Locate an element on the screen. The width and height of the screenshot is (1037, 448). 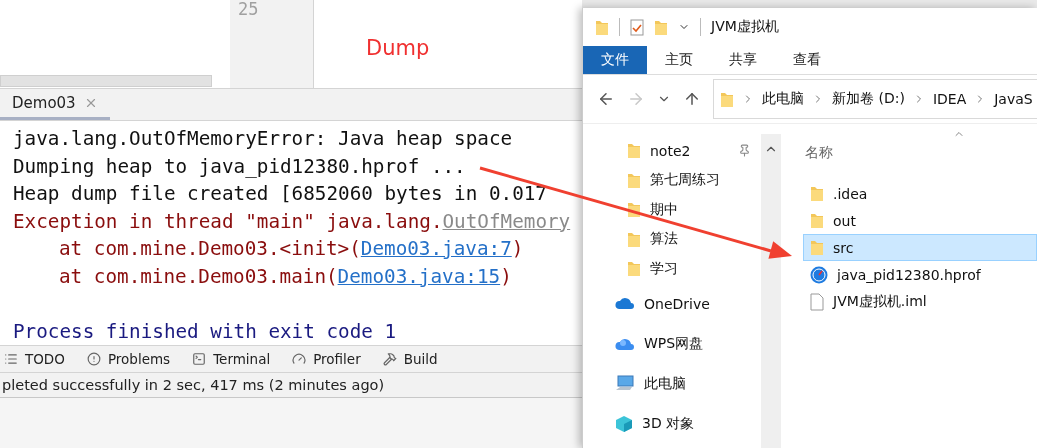
address-bar: 此电脑 新加卷 (D:) IDEA JavaS is located at coordinates (875, 99).